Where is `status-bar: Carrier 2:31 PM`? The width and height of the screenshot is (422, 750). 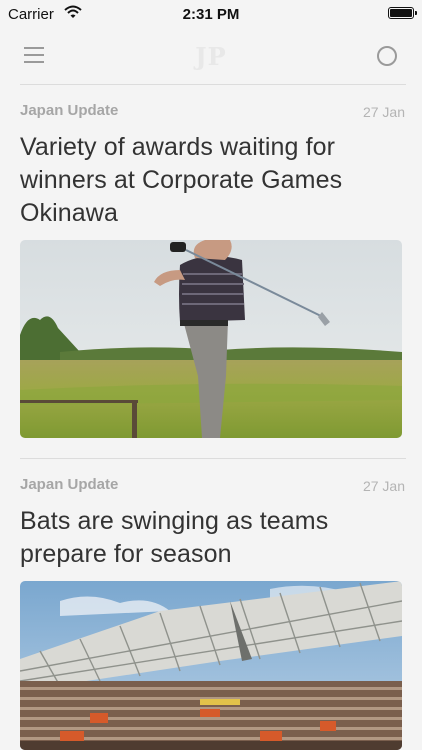
status-bar: Carrier 2:31 PM is located at coordinates (211, 15).